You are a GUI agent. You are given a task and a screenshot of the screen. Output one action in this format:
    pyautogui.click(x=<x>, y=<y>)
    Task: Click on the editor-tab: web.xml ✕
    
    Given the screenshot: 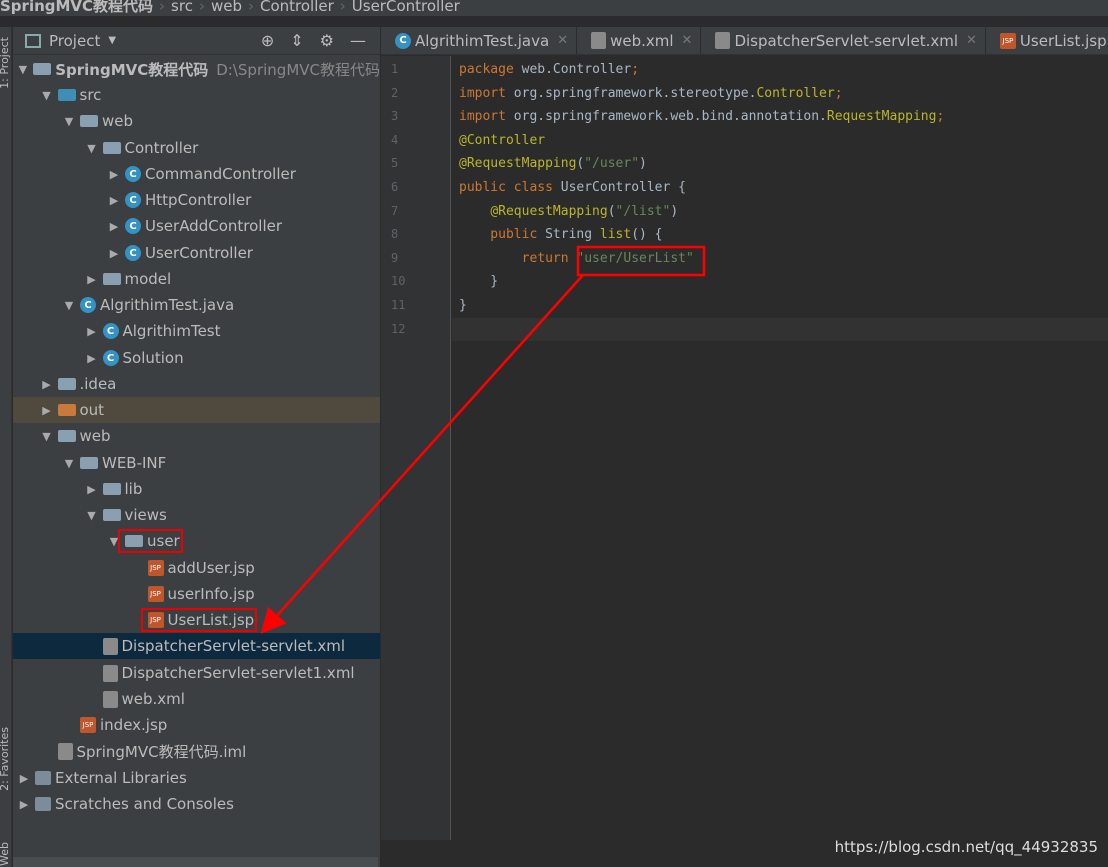 What is the action you would take?
    pyautogui.click(x=639, y=40)
    